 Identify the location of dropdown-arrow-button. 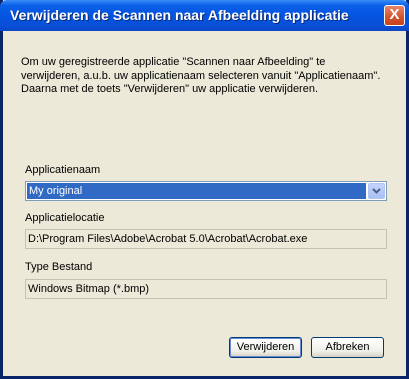
(376, 191).